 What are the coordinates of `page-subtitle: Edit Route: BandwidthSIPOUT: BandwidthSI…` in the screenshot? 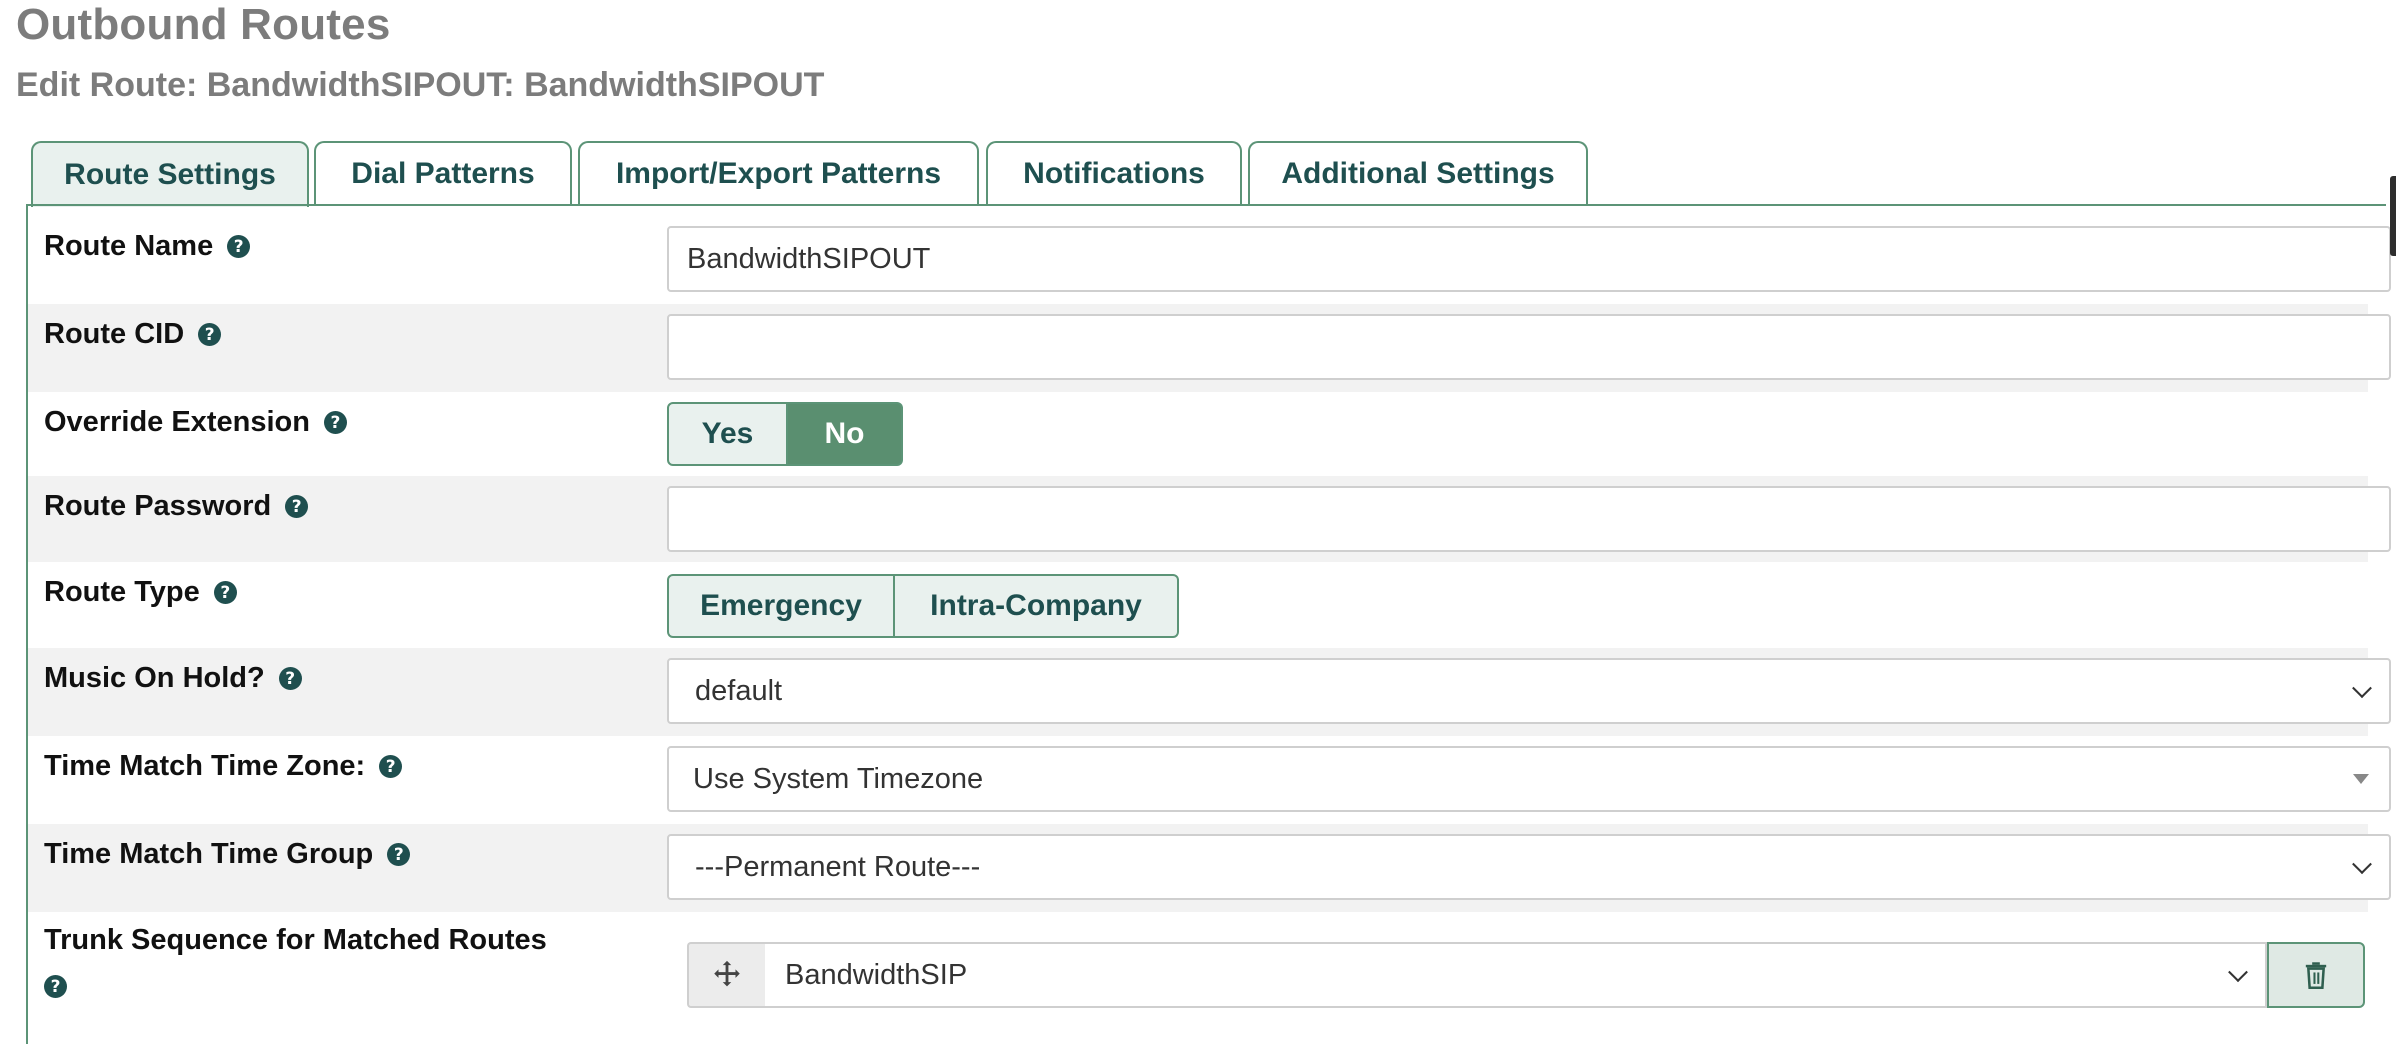 It's located at (420, 85).